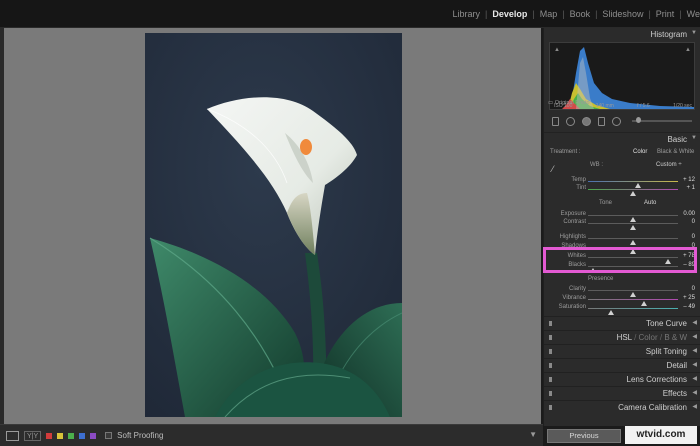  What do you see at coordinates (584, 436) in the screenshot?
I see `previous-button: Previous` at bounding box center [584, 436].